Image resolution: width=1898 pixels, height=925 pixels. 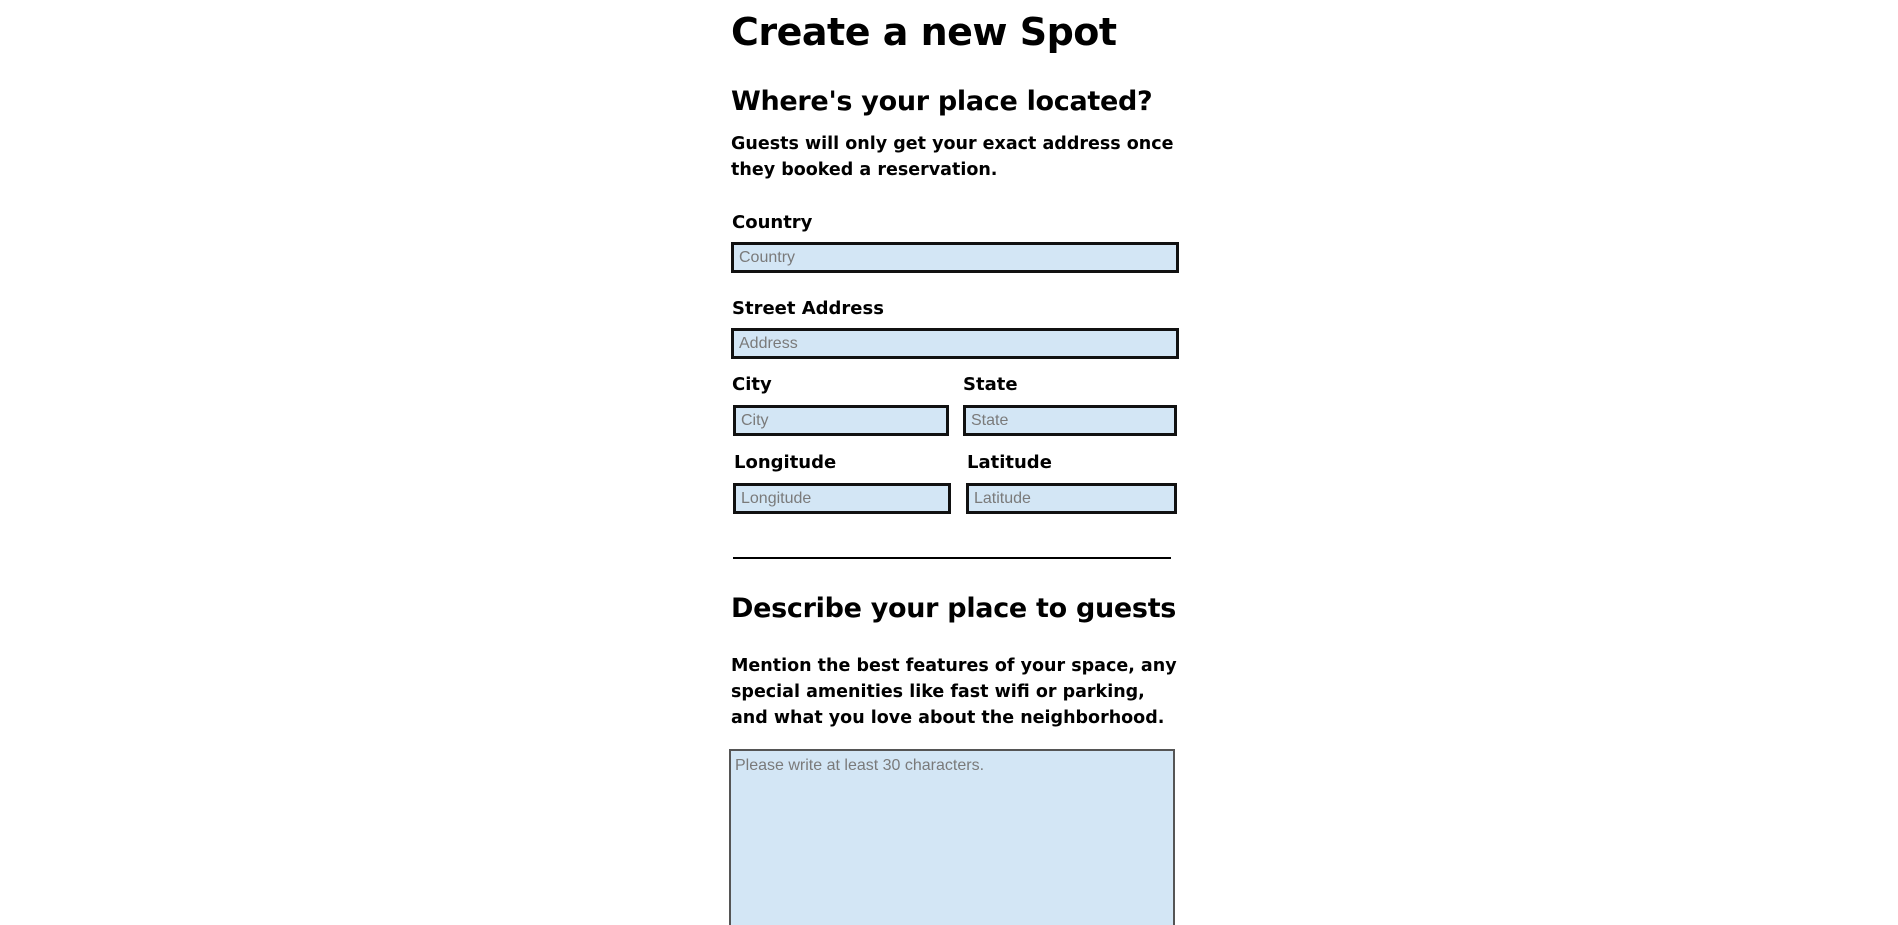 What do you see at coordinates (952, 837) in the screenshot?
I see `description-textarea` at bounding box center [952, 837].